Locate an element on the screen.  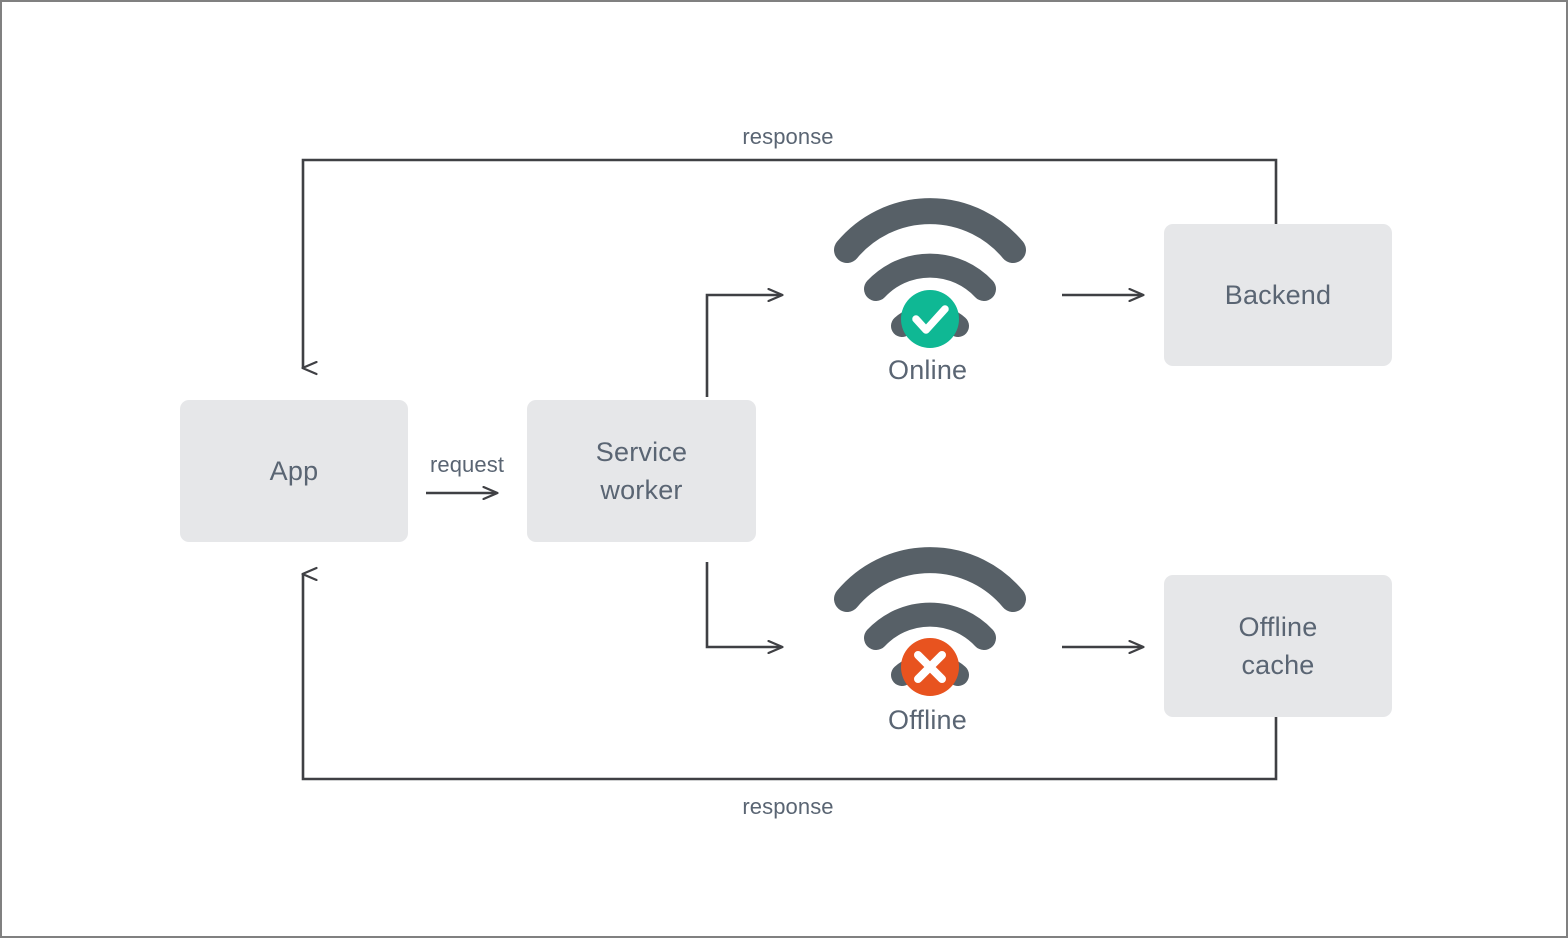
node-backend-label: Backend is located at coordinates (1278, 294).